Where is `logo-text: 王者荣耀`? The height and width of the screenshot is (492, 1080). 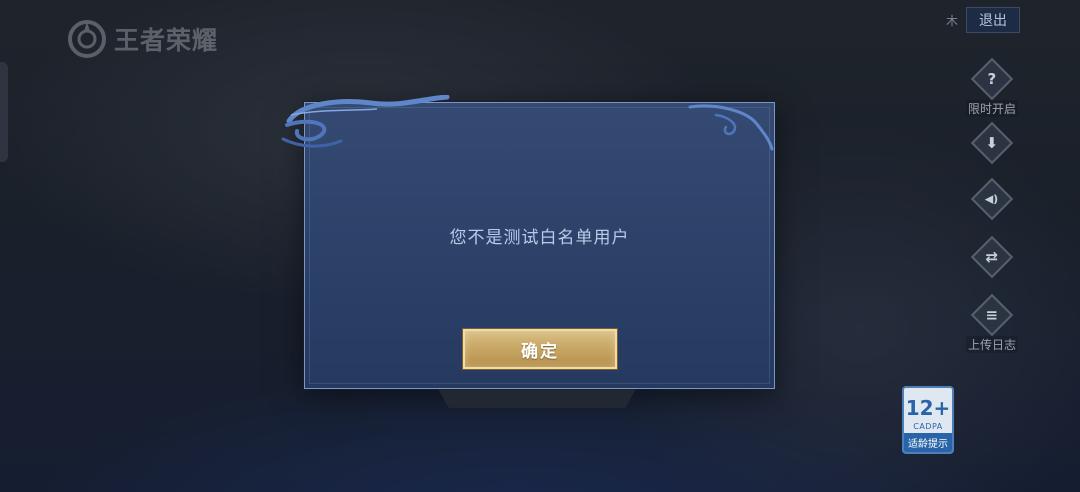 logo-text: 王者荣耀 is located at coordinates (166, 40).